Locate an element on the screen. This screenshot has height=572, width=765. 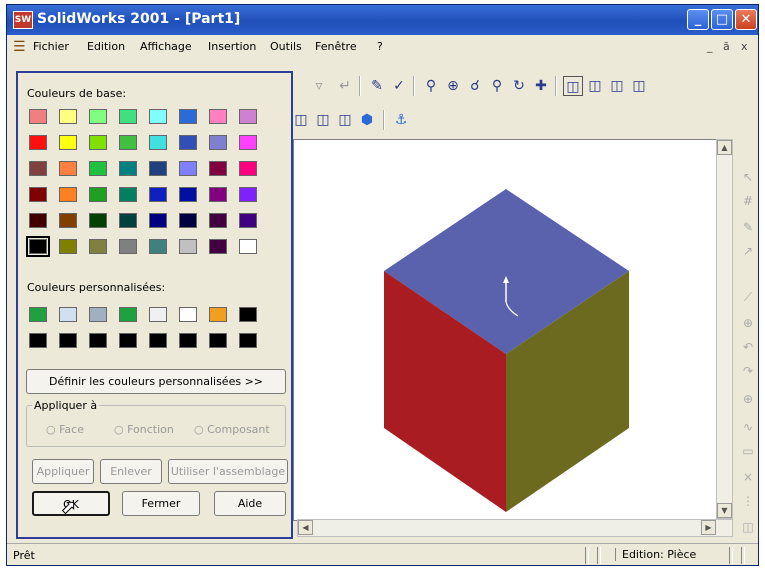
spline-icon: ∿ is located at coordinates (748, 427).